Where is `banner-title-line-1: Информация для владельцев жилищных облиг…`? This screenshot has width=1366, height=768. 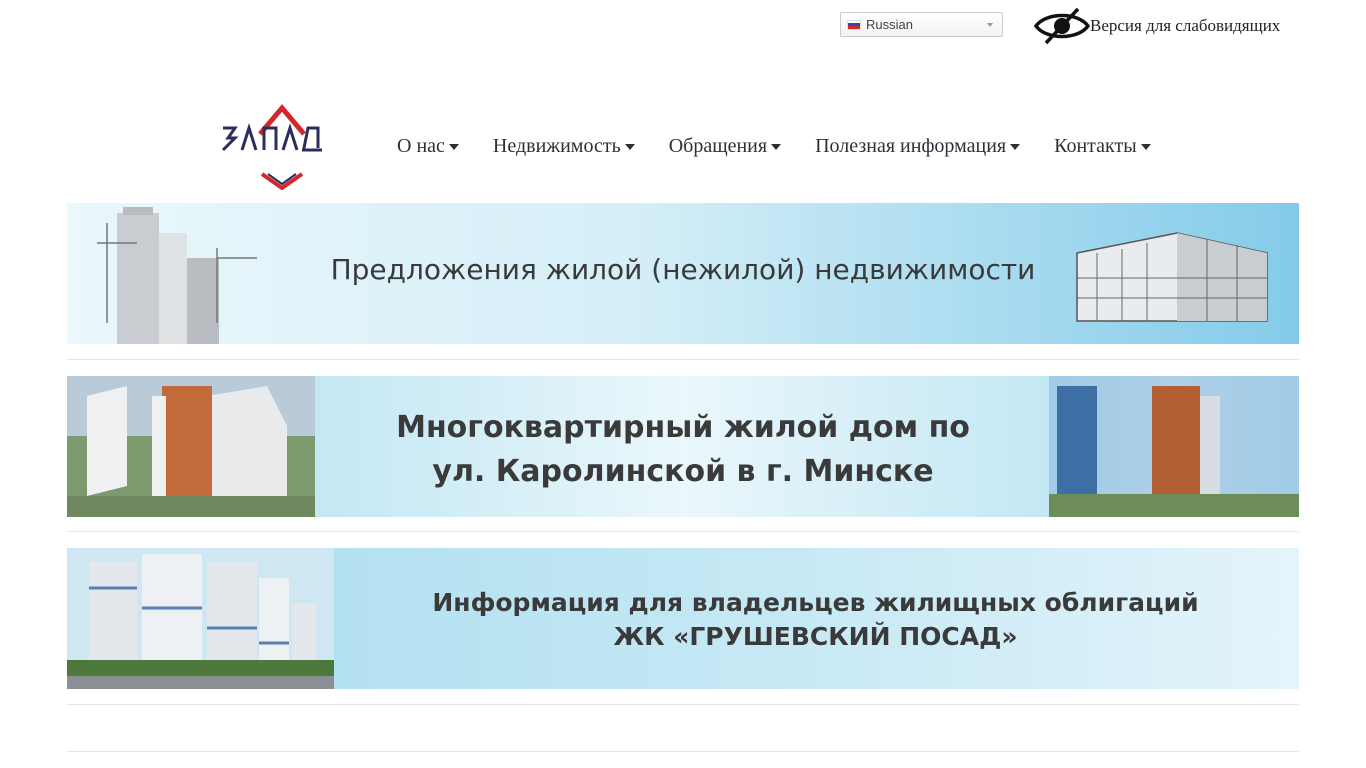 banner-title-line-1: Информация для владельцев жилищных облиг… is located at coordinates (815, 602).